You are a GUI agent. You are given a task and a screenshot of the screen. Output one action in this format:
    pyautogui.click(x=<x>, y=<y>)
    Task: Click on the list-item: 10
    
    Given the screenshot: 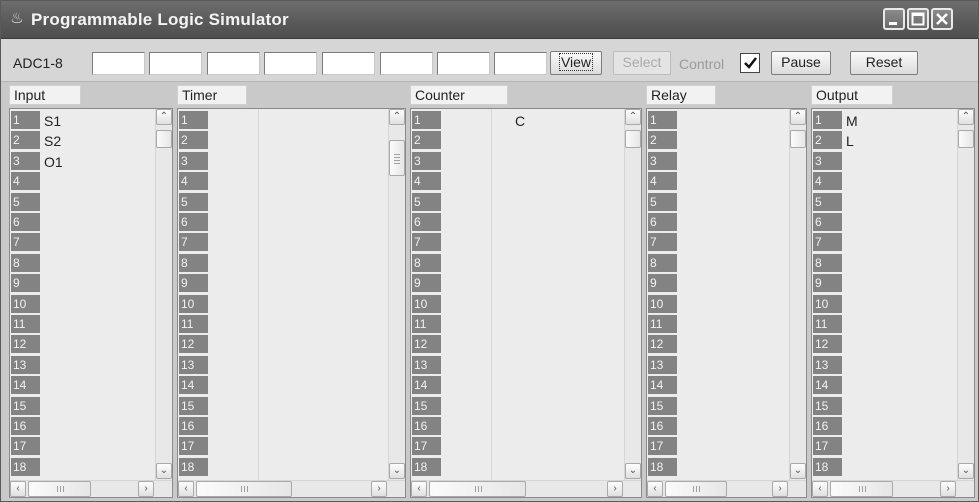 What is the action you would take?
    pyautogui.click(x=517, y=304)
    